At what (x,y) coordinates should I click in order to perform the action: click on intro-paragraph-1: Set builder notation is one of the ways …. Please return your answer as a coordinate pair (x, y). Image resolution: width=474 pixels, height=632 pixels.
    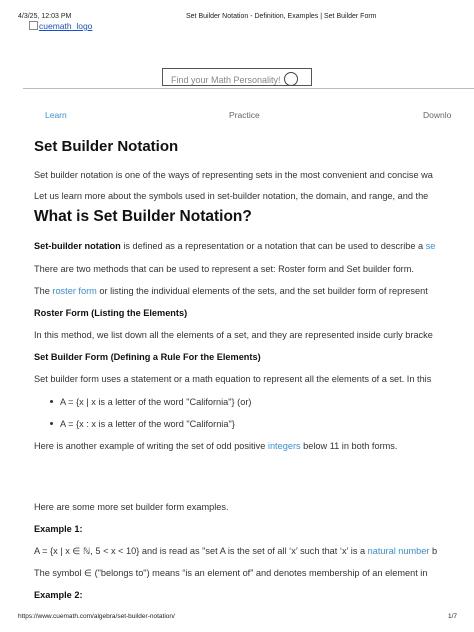
    Looking at the image, I should click on (233, 175).